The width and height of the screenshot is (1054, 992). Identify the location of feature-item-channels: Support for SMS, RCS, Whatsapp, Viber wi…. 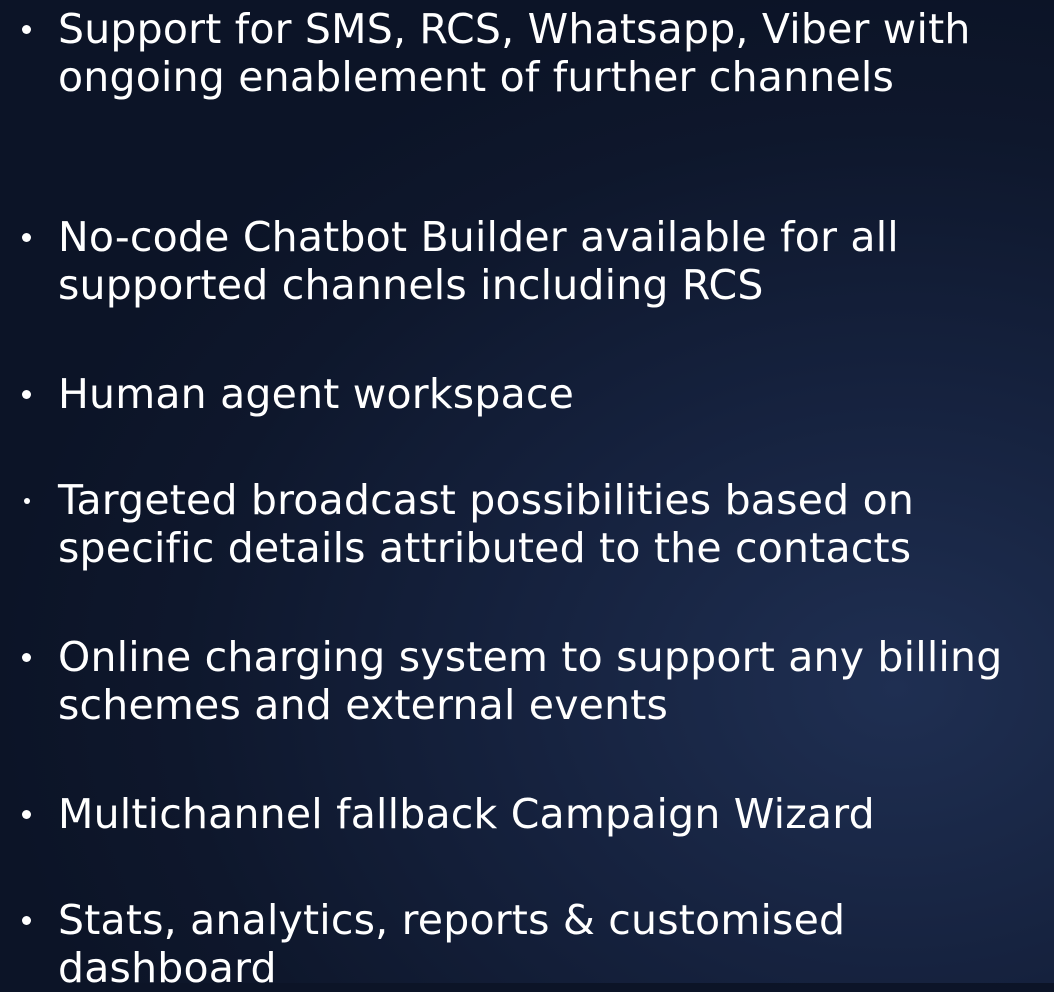
(535, 53).